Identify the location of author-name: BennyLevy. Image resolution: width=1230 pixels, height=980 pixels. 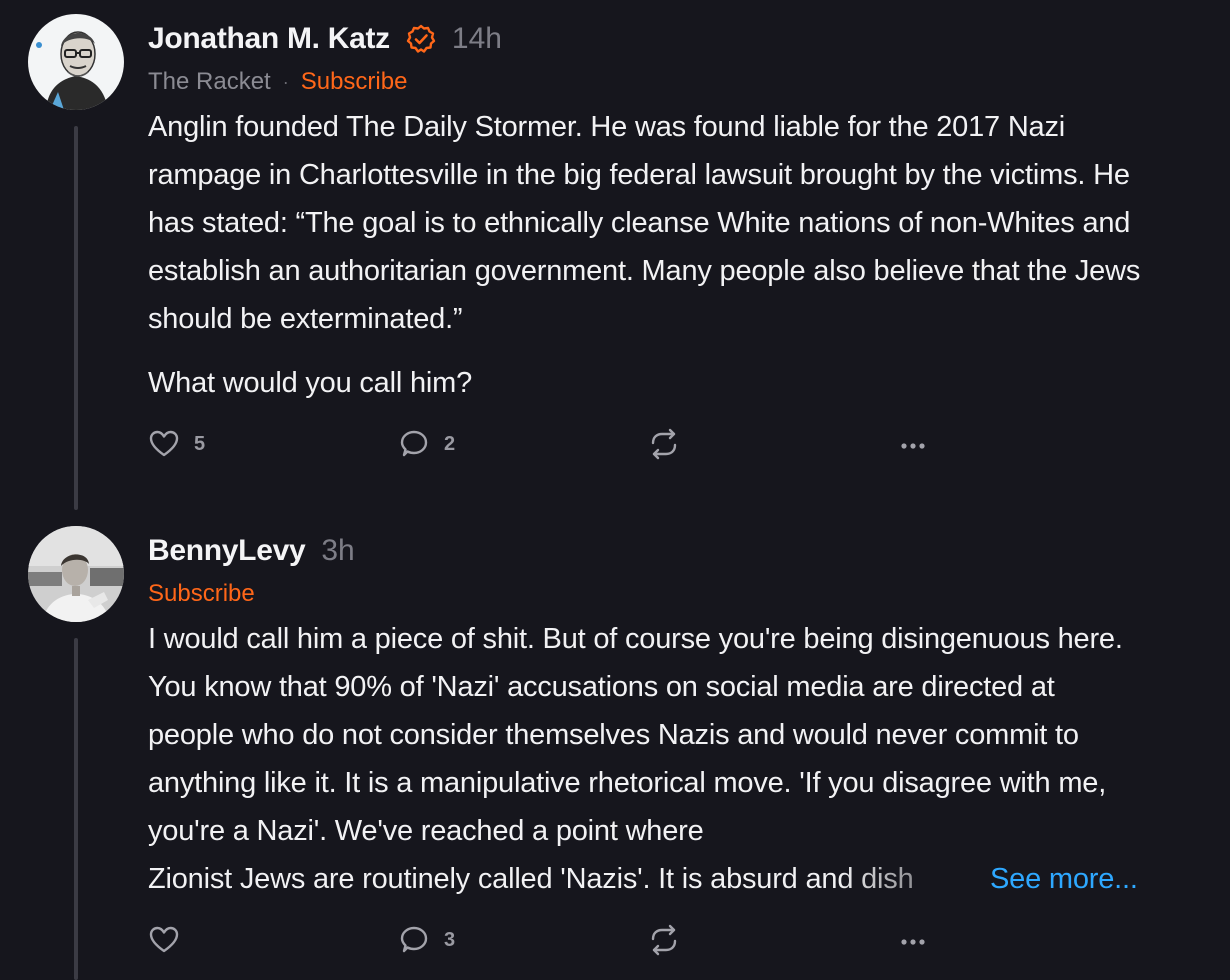
(227, 551).